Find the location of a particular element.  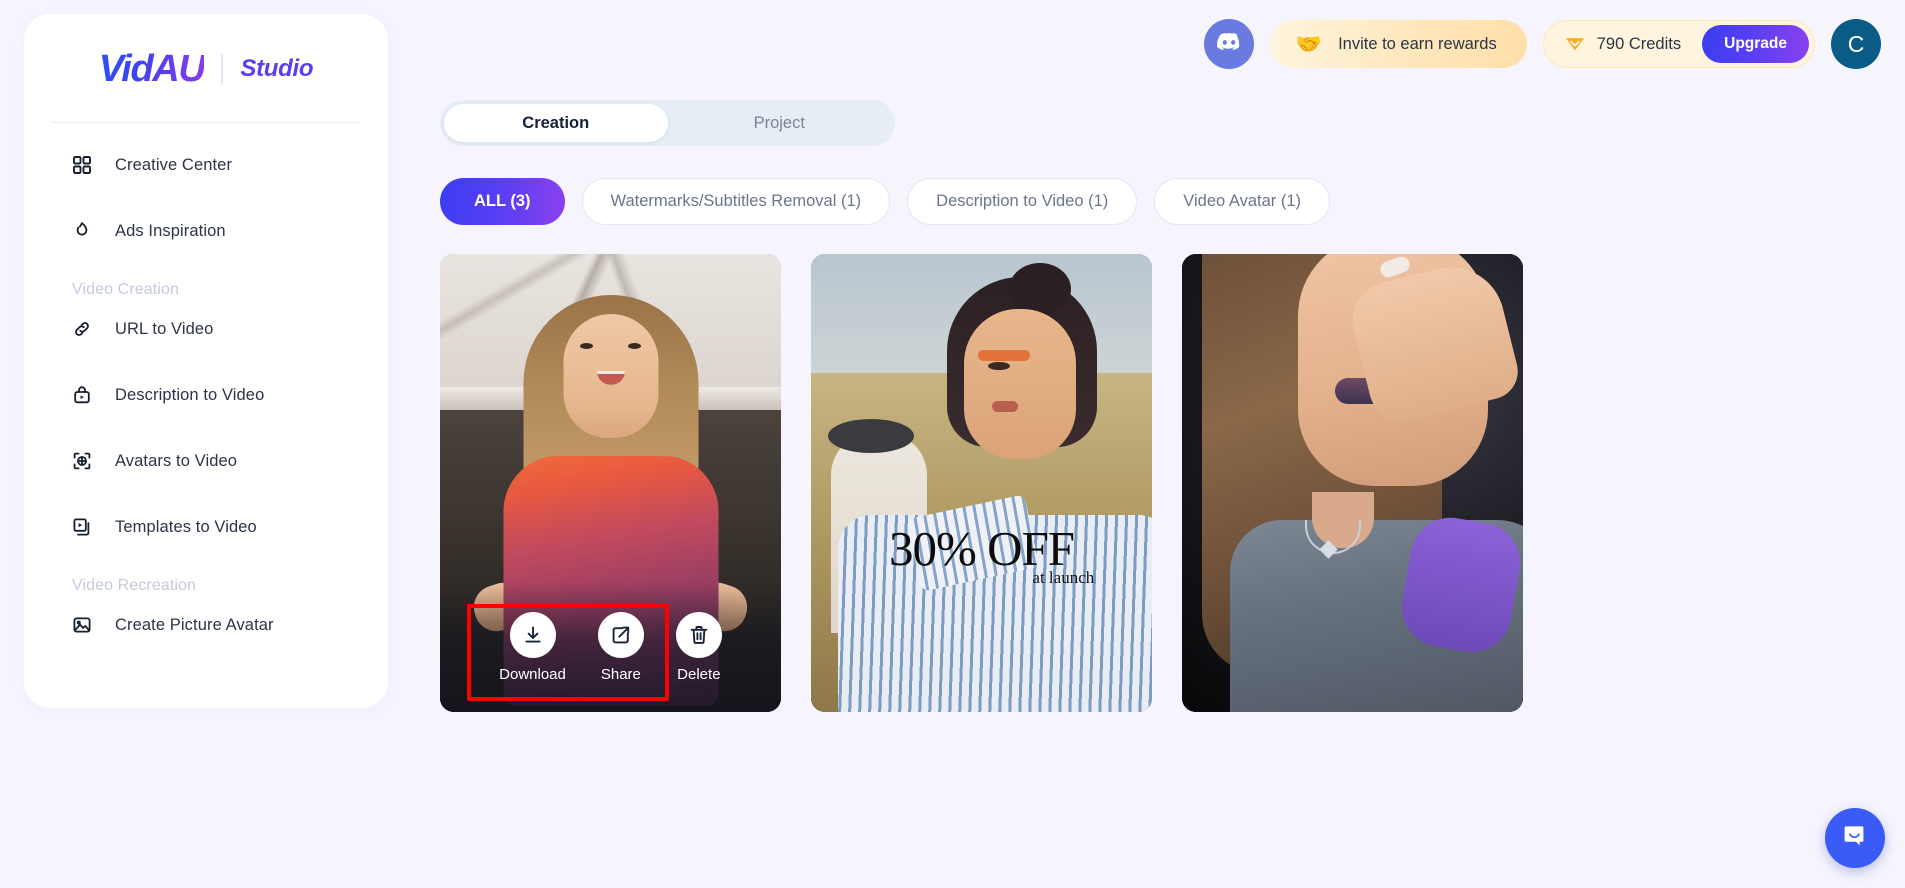

brand-logo: VidAU Studio is located at coordinates (206, 64).